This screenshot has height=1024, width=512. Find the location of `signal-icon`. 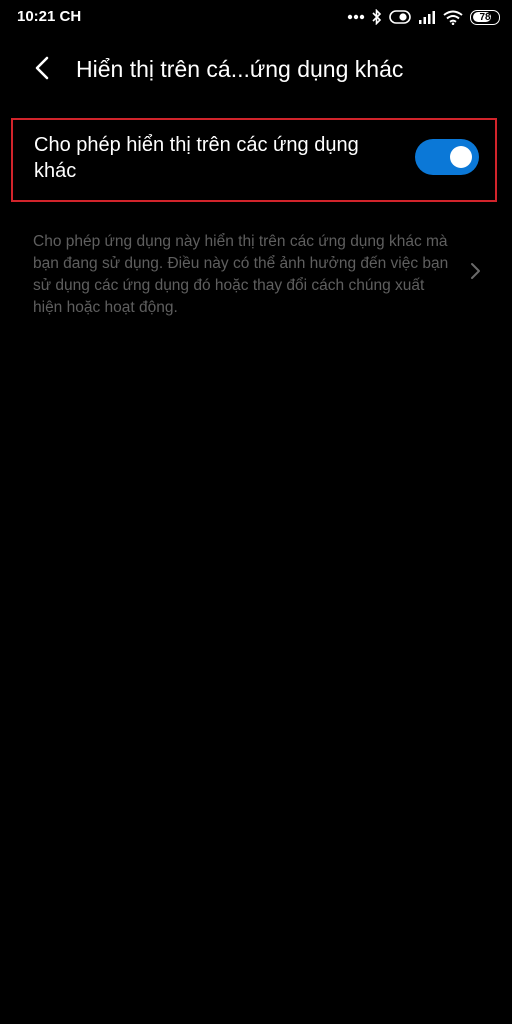

signal-icon is located at coordinates (427, 17).